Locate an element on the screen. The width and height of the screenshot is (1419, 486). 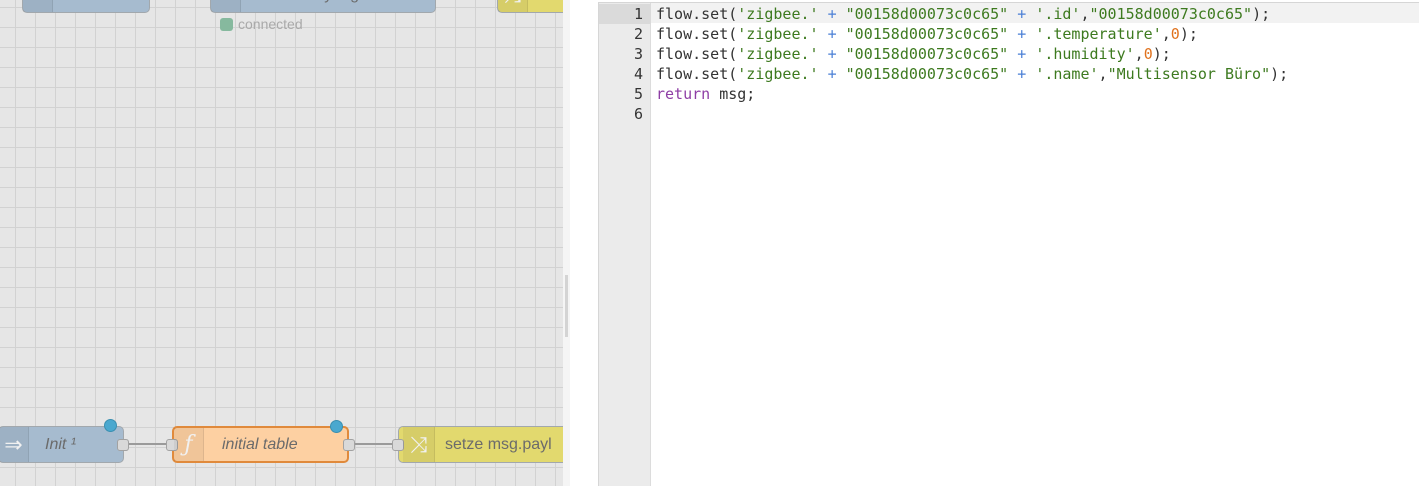
splitter-grip is located at coordinates (566, 306).